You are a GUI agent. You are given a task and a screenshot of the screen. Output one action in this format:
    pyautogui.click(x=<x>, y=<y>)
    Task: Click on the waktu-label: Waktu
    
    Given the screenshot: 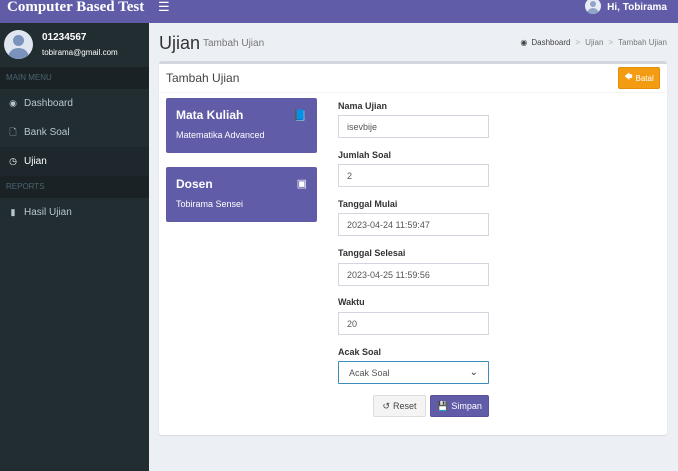 What is the action you would take?
    pyautogui.click(x=351, y=302)
    